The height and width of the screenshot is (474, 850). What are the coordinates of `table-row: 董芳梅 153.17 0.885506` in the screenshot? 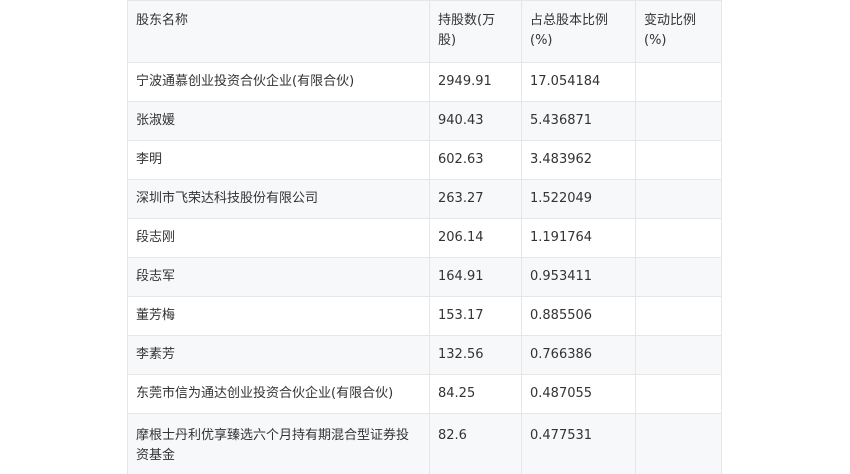 It's located at (424, 316).